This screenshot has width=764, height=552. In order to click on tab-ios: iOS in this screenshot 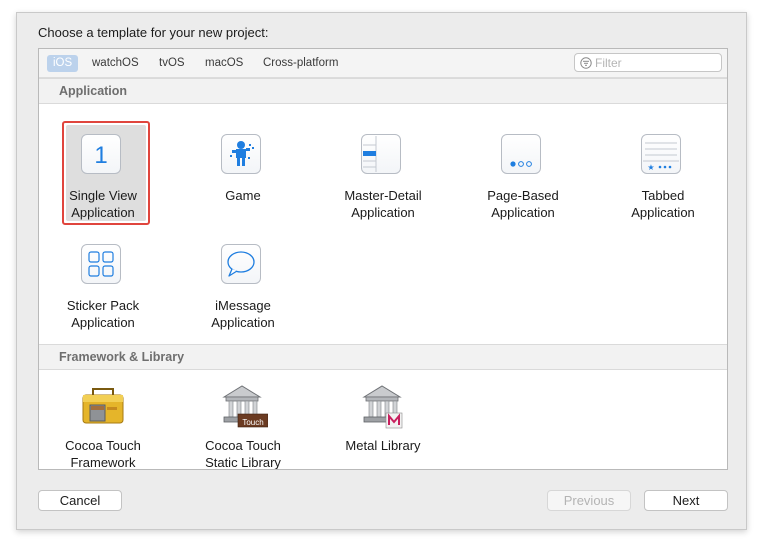, I will do `click(63, 63)`.